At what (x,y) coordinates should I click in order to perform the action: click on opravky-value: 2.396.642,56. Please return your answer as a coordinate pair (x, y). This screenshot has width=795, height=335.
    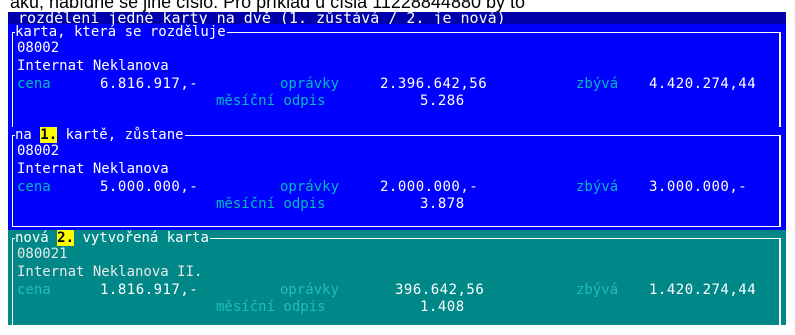
    Looking at the image, I should click on (434, 84).